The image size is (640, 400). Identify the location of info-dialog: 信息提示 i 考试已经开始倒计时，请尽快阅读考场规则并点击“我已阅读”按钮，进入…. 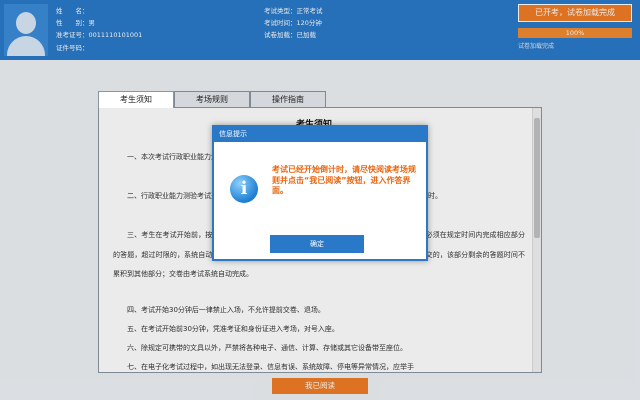
(320, 193).